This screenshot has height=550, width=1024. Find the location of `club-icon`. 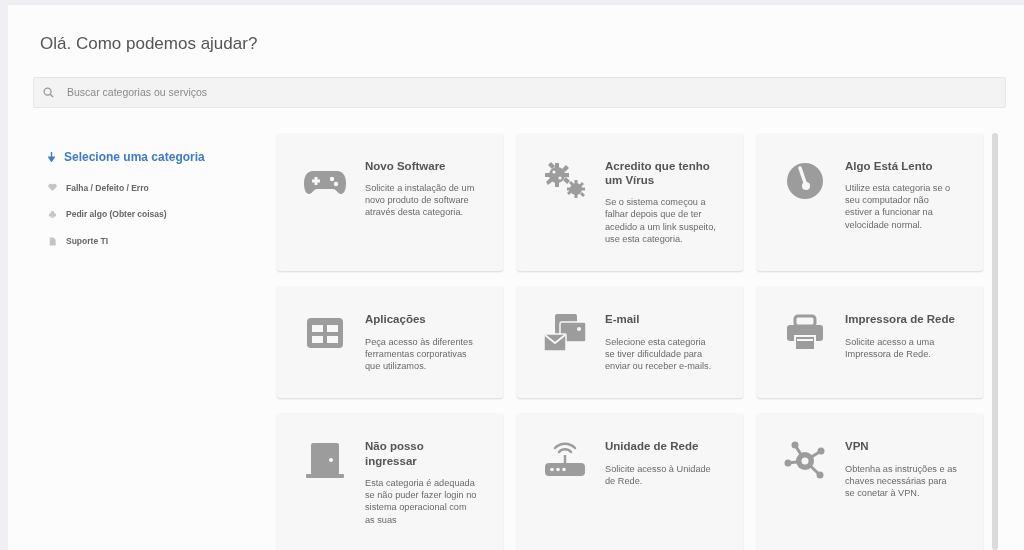

club-icon is located at coordinates (52, 215).